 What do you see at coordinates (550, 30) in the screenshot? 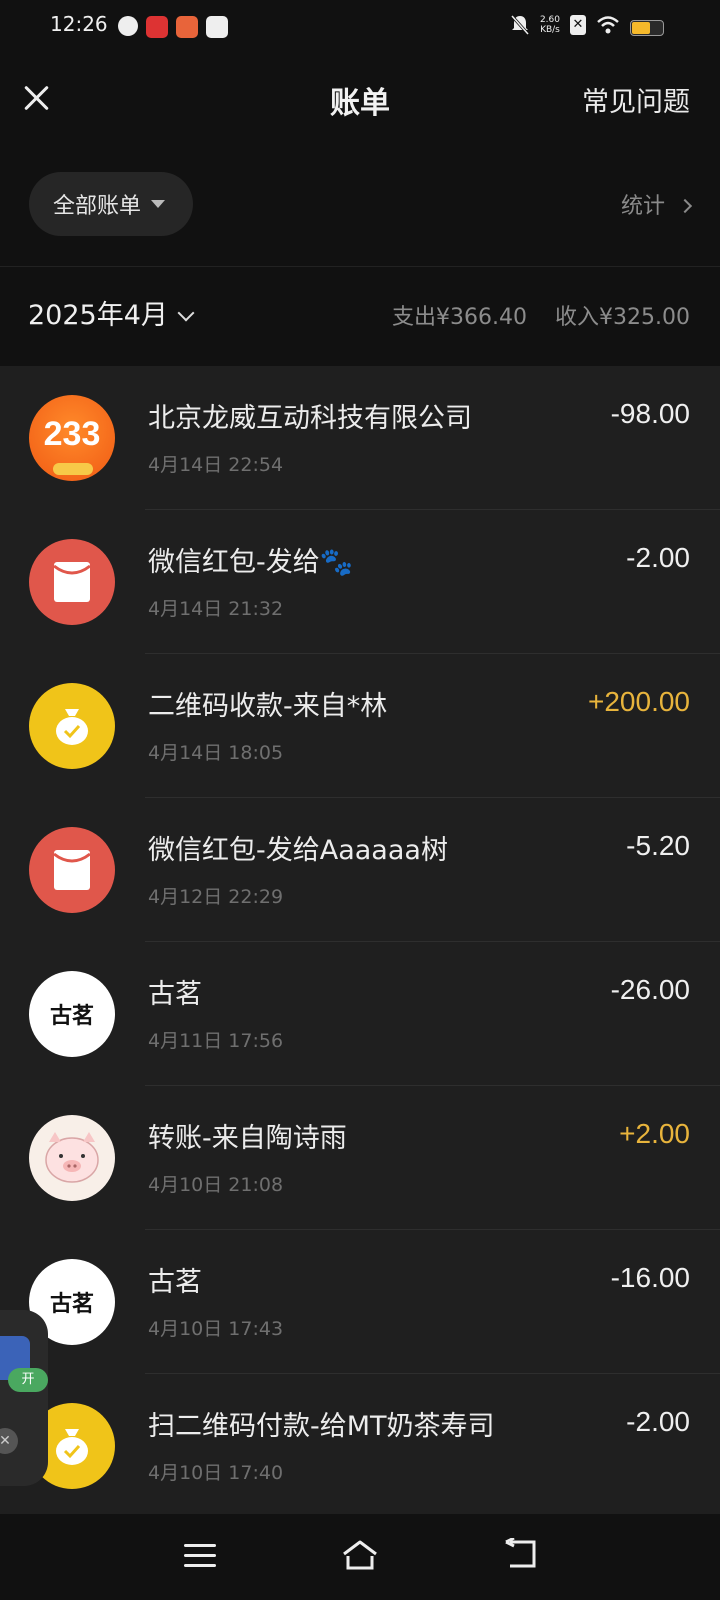
I see `net-speed-unit: KB/s` at bounding box center [550, 30].